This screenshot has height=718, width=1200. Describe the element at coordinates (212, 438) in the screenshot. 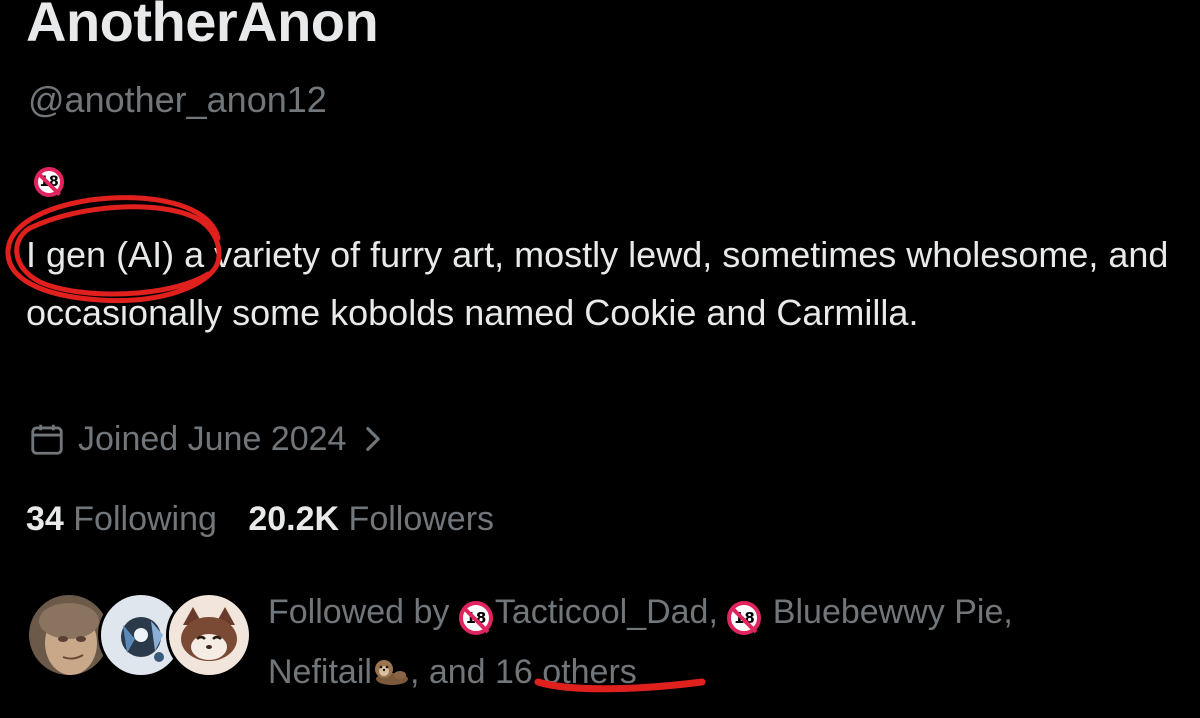

I see `joined-date: Joined June 2024` at that location.